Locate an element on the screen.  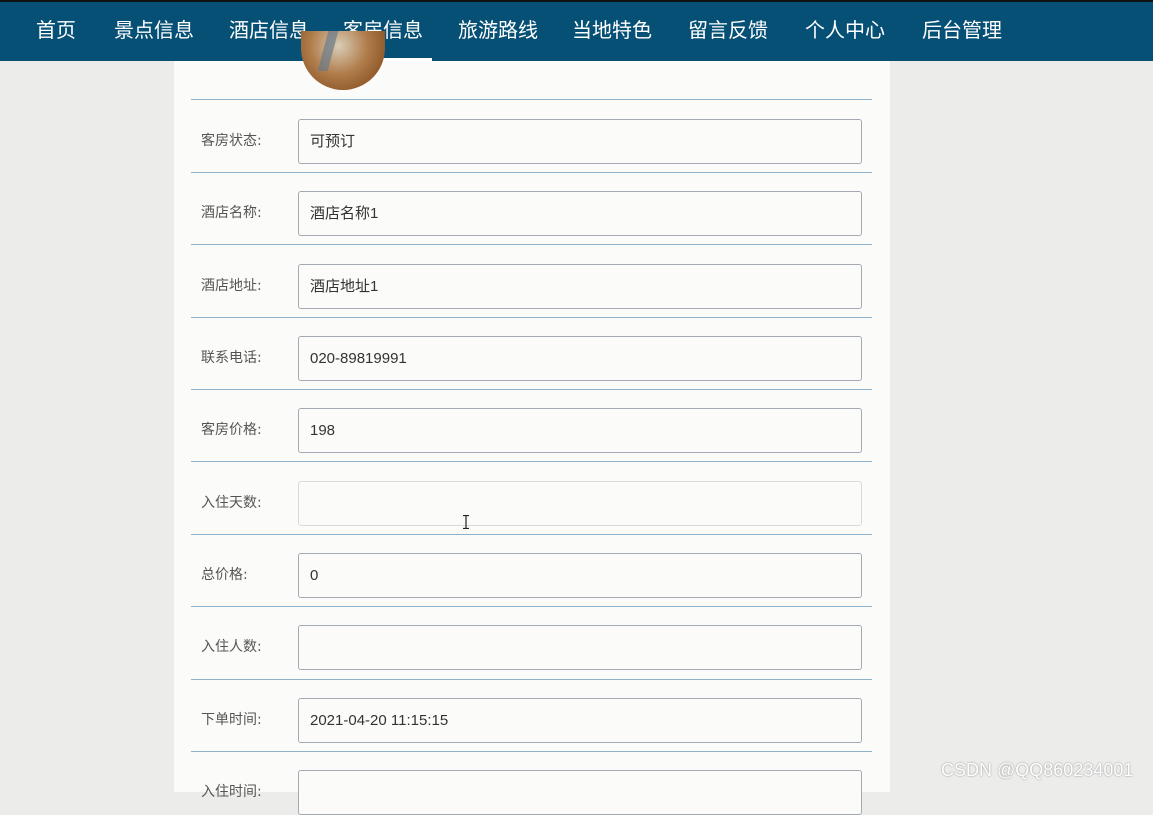
room-status-field: 可预订 is located at coordinates (580, 141).